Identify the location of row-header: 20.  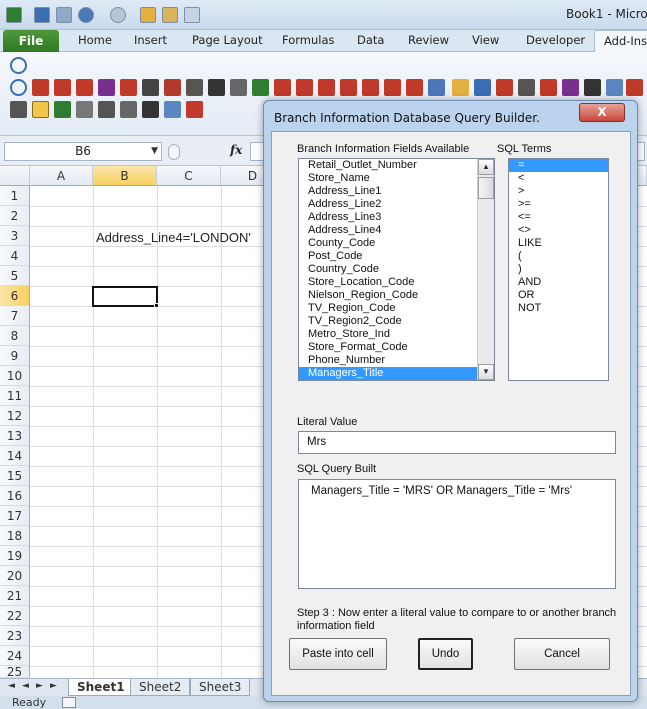
(15, 576).